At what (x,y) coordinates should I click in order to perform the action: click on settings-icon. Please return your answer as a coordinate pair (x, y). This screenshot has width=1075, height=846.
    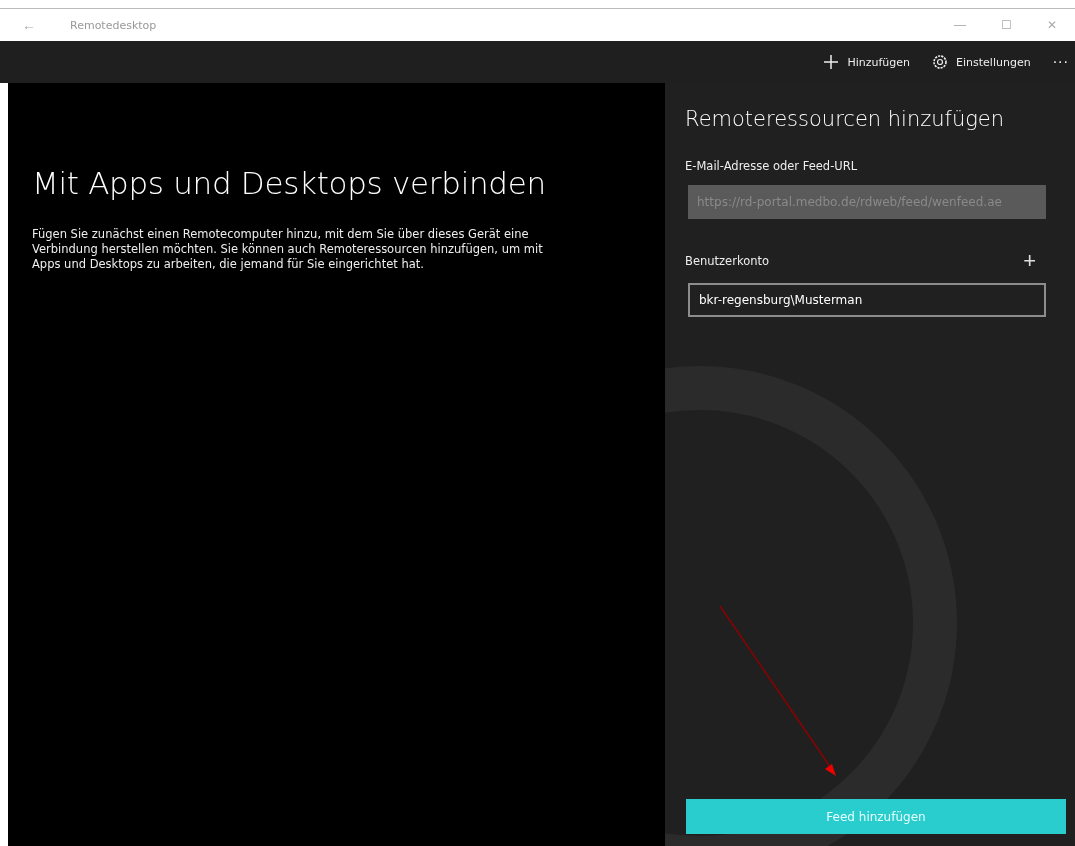
    Looking at the image, I should click on (940, 62).